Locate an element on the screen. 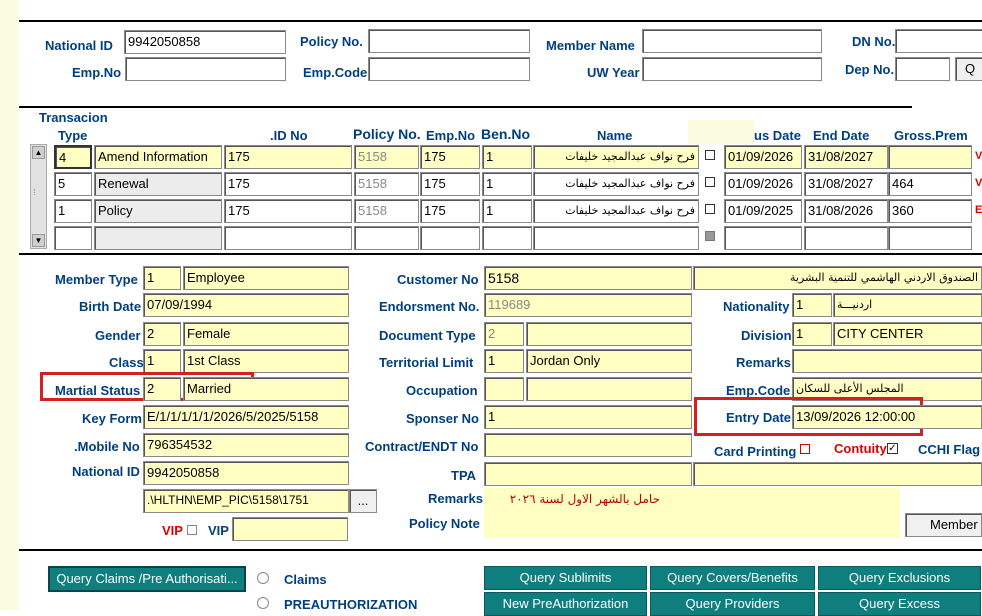 Image resolution: width=982 pixels, height=616 pixels. member-info-button: Member I is located at coordinates (943, 525).